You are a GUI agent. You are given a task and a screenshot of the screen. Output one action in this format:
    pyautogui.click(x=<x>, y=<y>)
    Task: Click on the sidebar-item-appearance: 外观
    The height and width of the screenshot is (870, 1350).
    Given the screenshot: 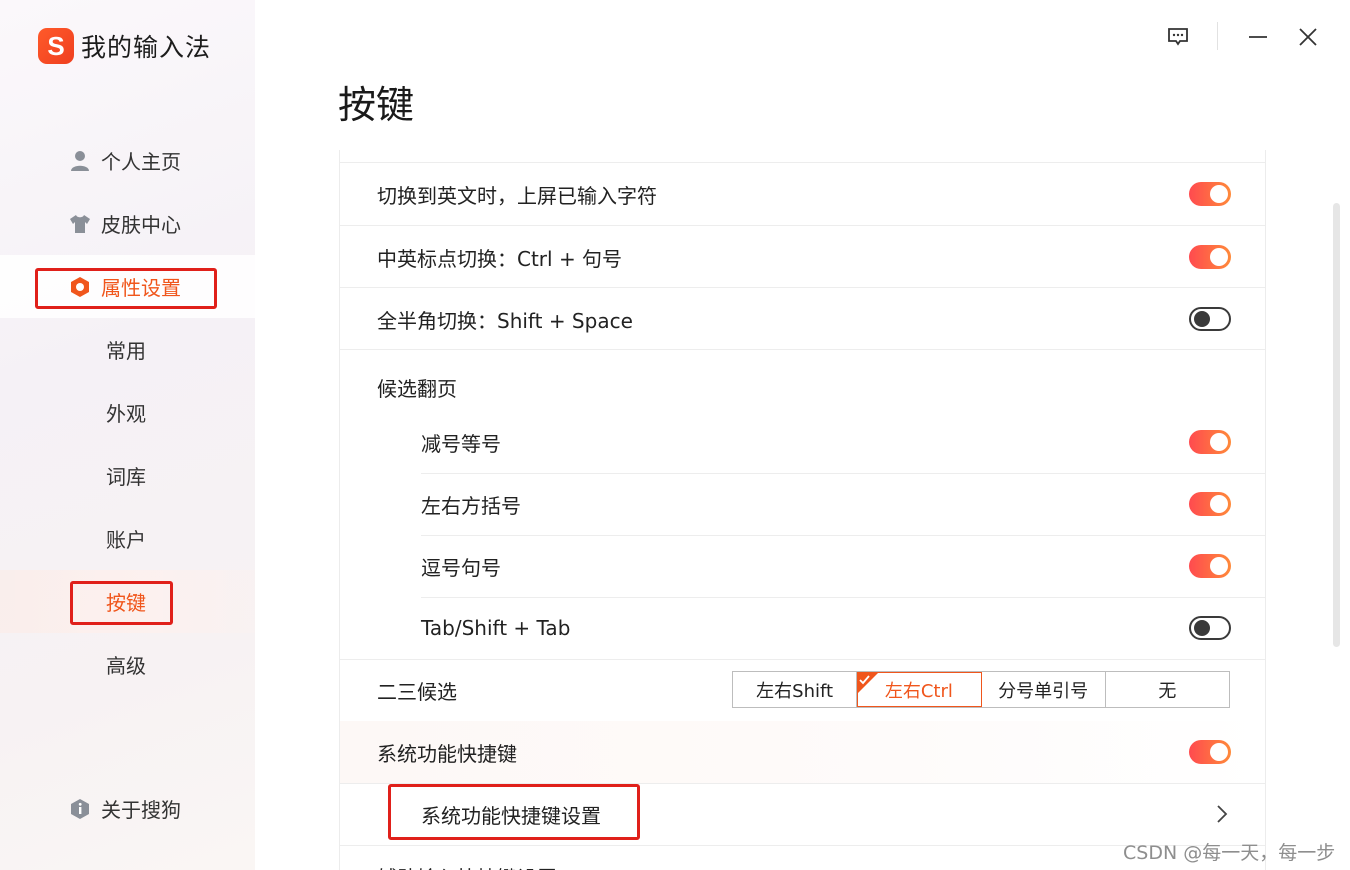 What is the action you would take?
    pyautogui.click(x=127, y=412)
    